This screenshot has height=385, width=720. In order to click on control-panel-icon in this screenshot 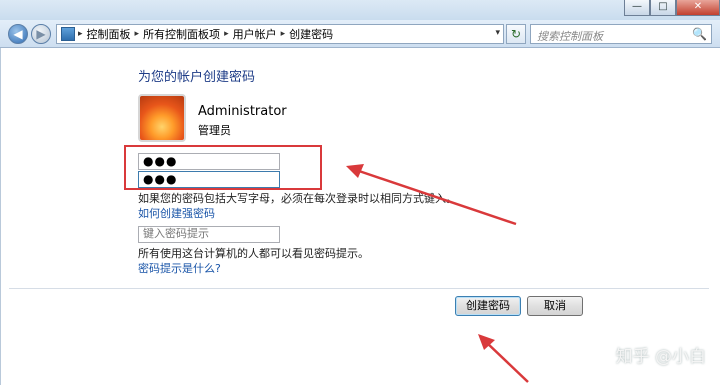, I will do `click(68, 34)`.